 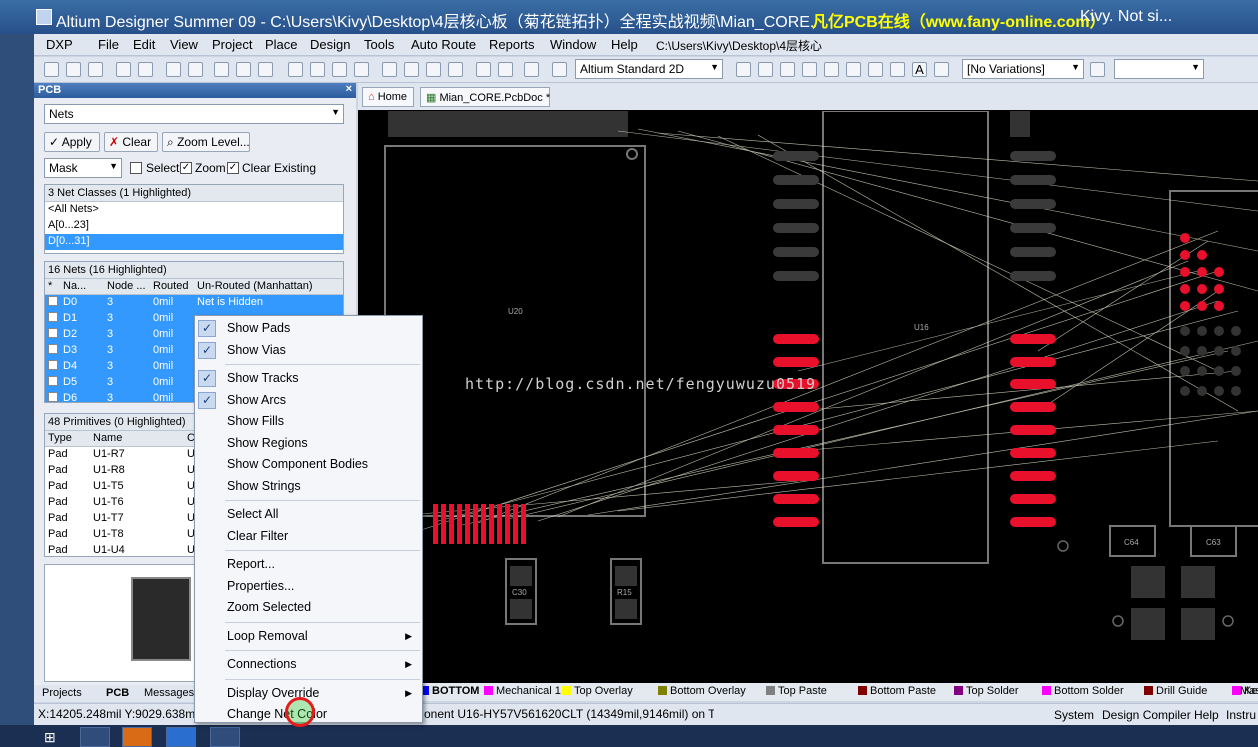 I want to click on route-icon, so click(x=743, y=69).